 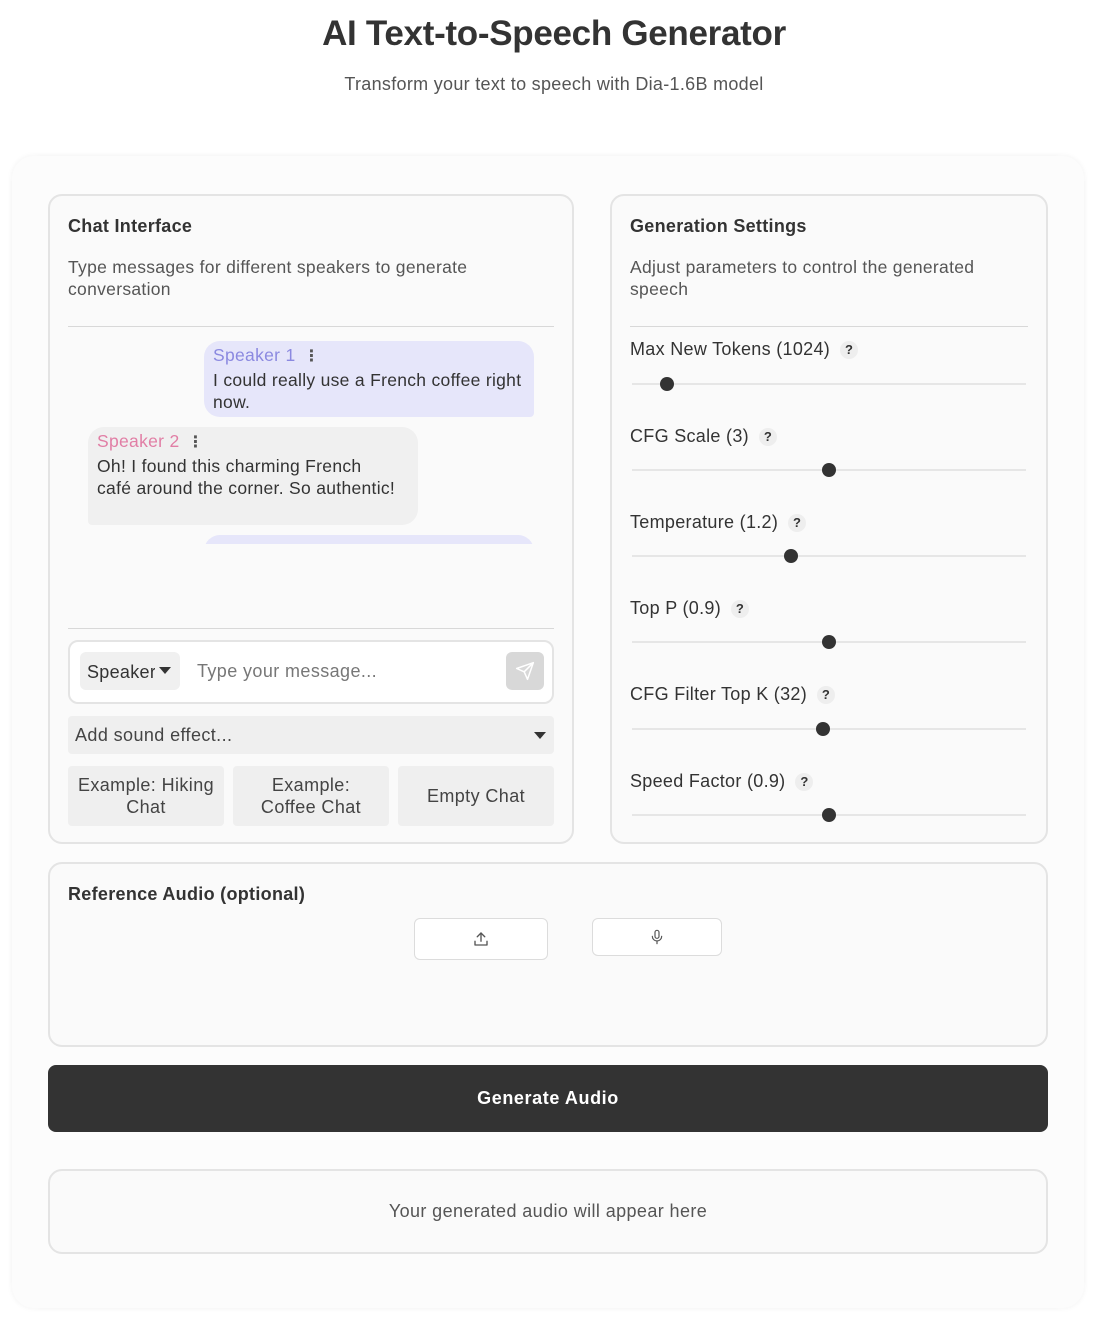 What do you see at coordinates (718, 522) in the screenshot?
I see `temperature-label: Temperature (1.2) ?` at bounding box center [718, 522].